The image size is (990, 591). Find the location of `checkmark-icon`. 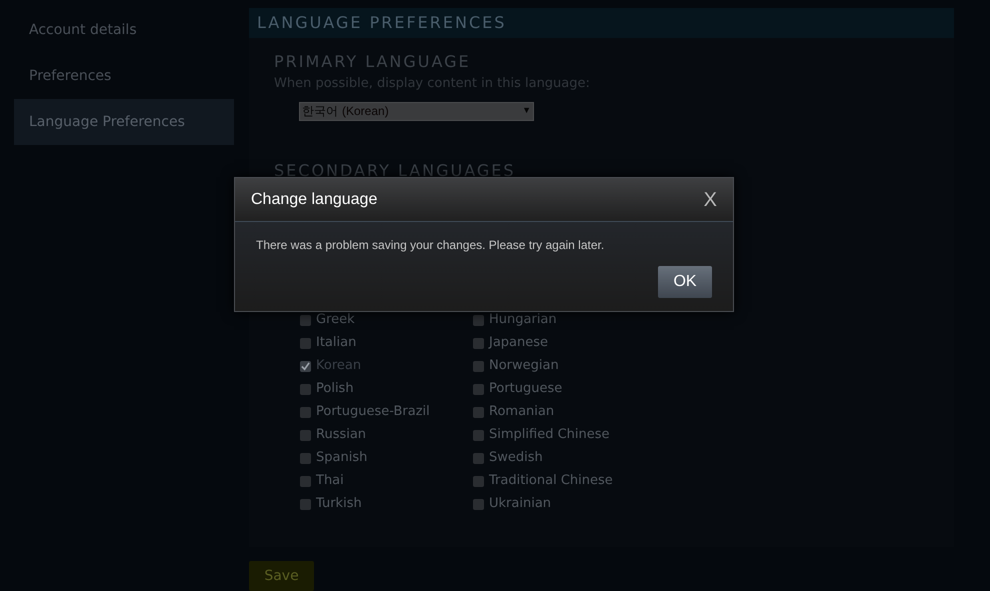

checkmark-icon is located at coordinates (305, 366).